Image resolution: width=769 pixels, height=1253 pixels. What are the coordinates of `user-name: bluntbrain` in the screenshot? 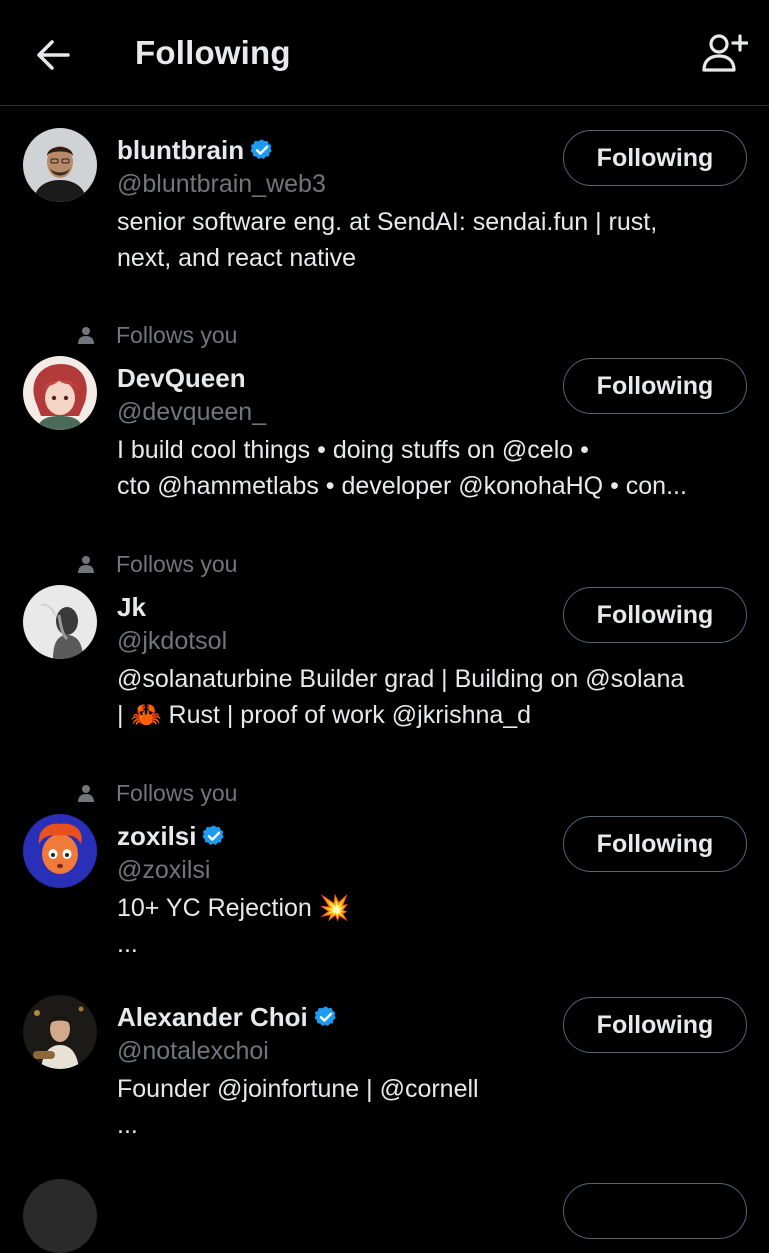 It's located at (180, 150).